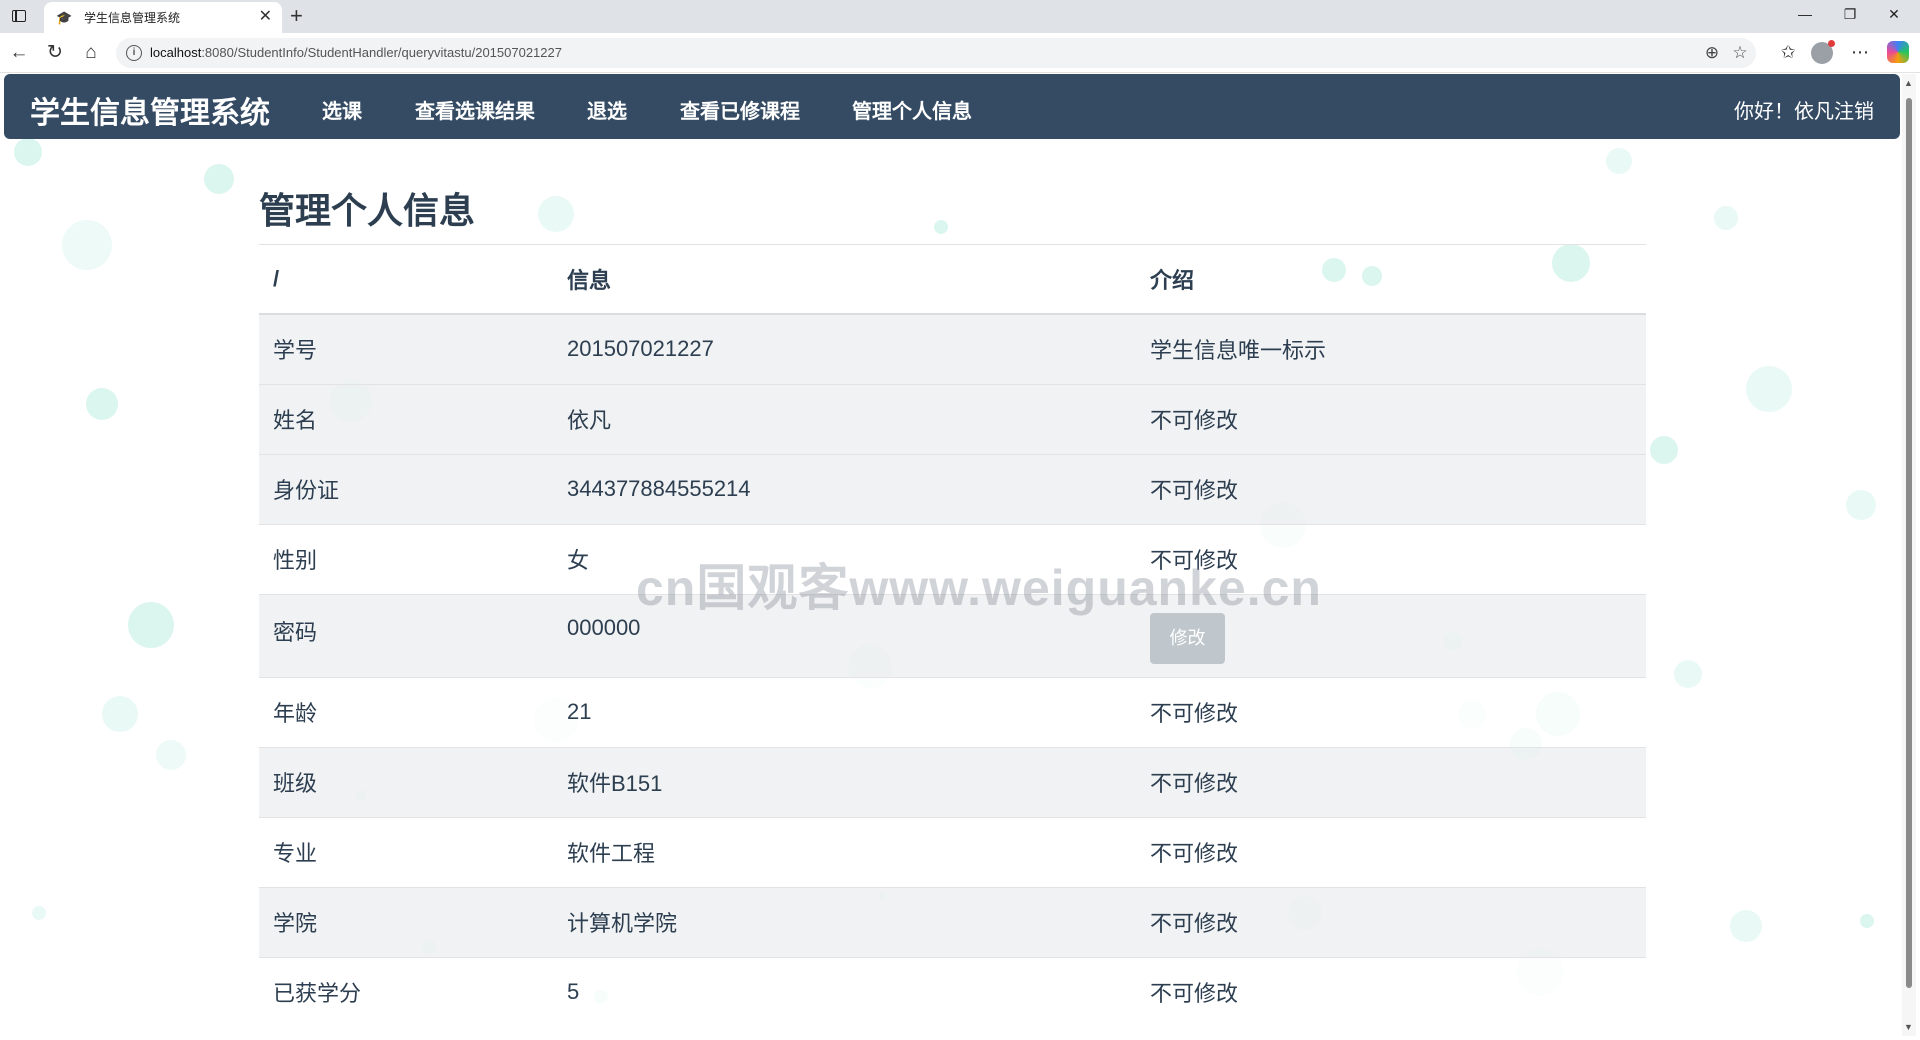 This screenshot has width=1920, height=1040. I want to click on table-row: 专业 软件工程 不可修改, so click(952, 851).